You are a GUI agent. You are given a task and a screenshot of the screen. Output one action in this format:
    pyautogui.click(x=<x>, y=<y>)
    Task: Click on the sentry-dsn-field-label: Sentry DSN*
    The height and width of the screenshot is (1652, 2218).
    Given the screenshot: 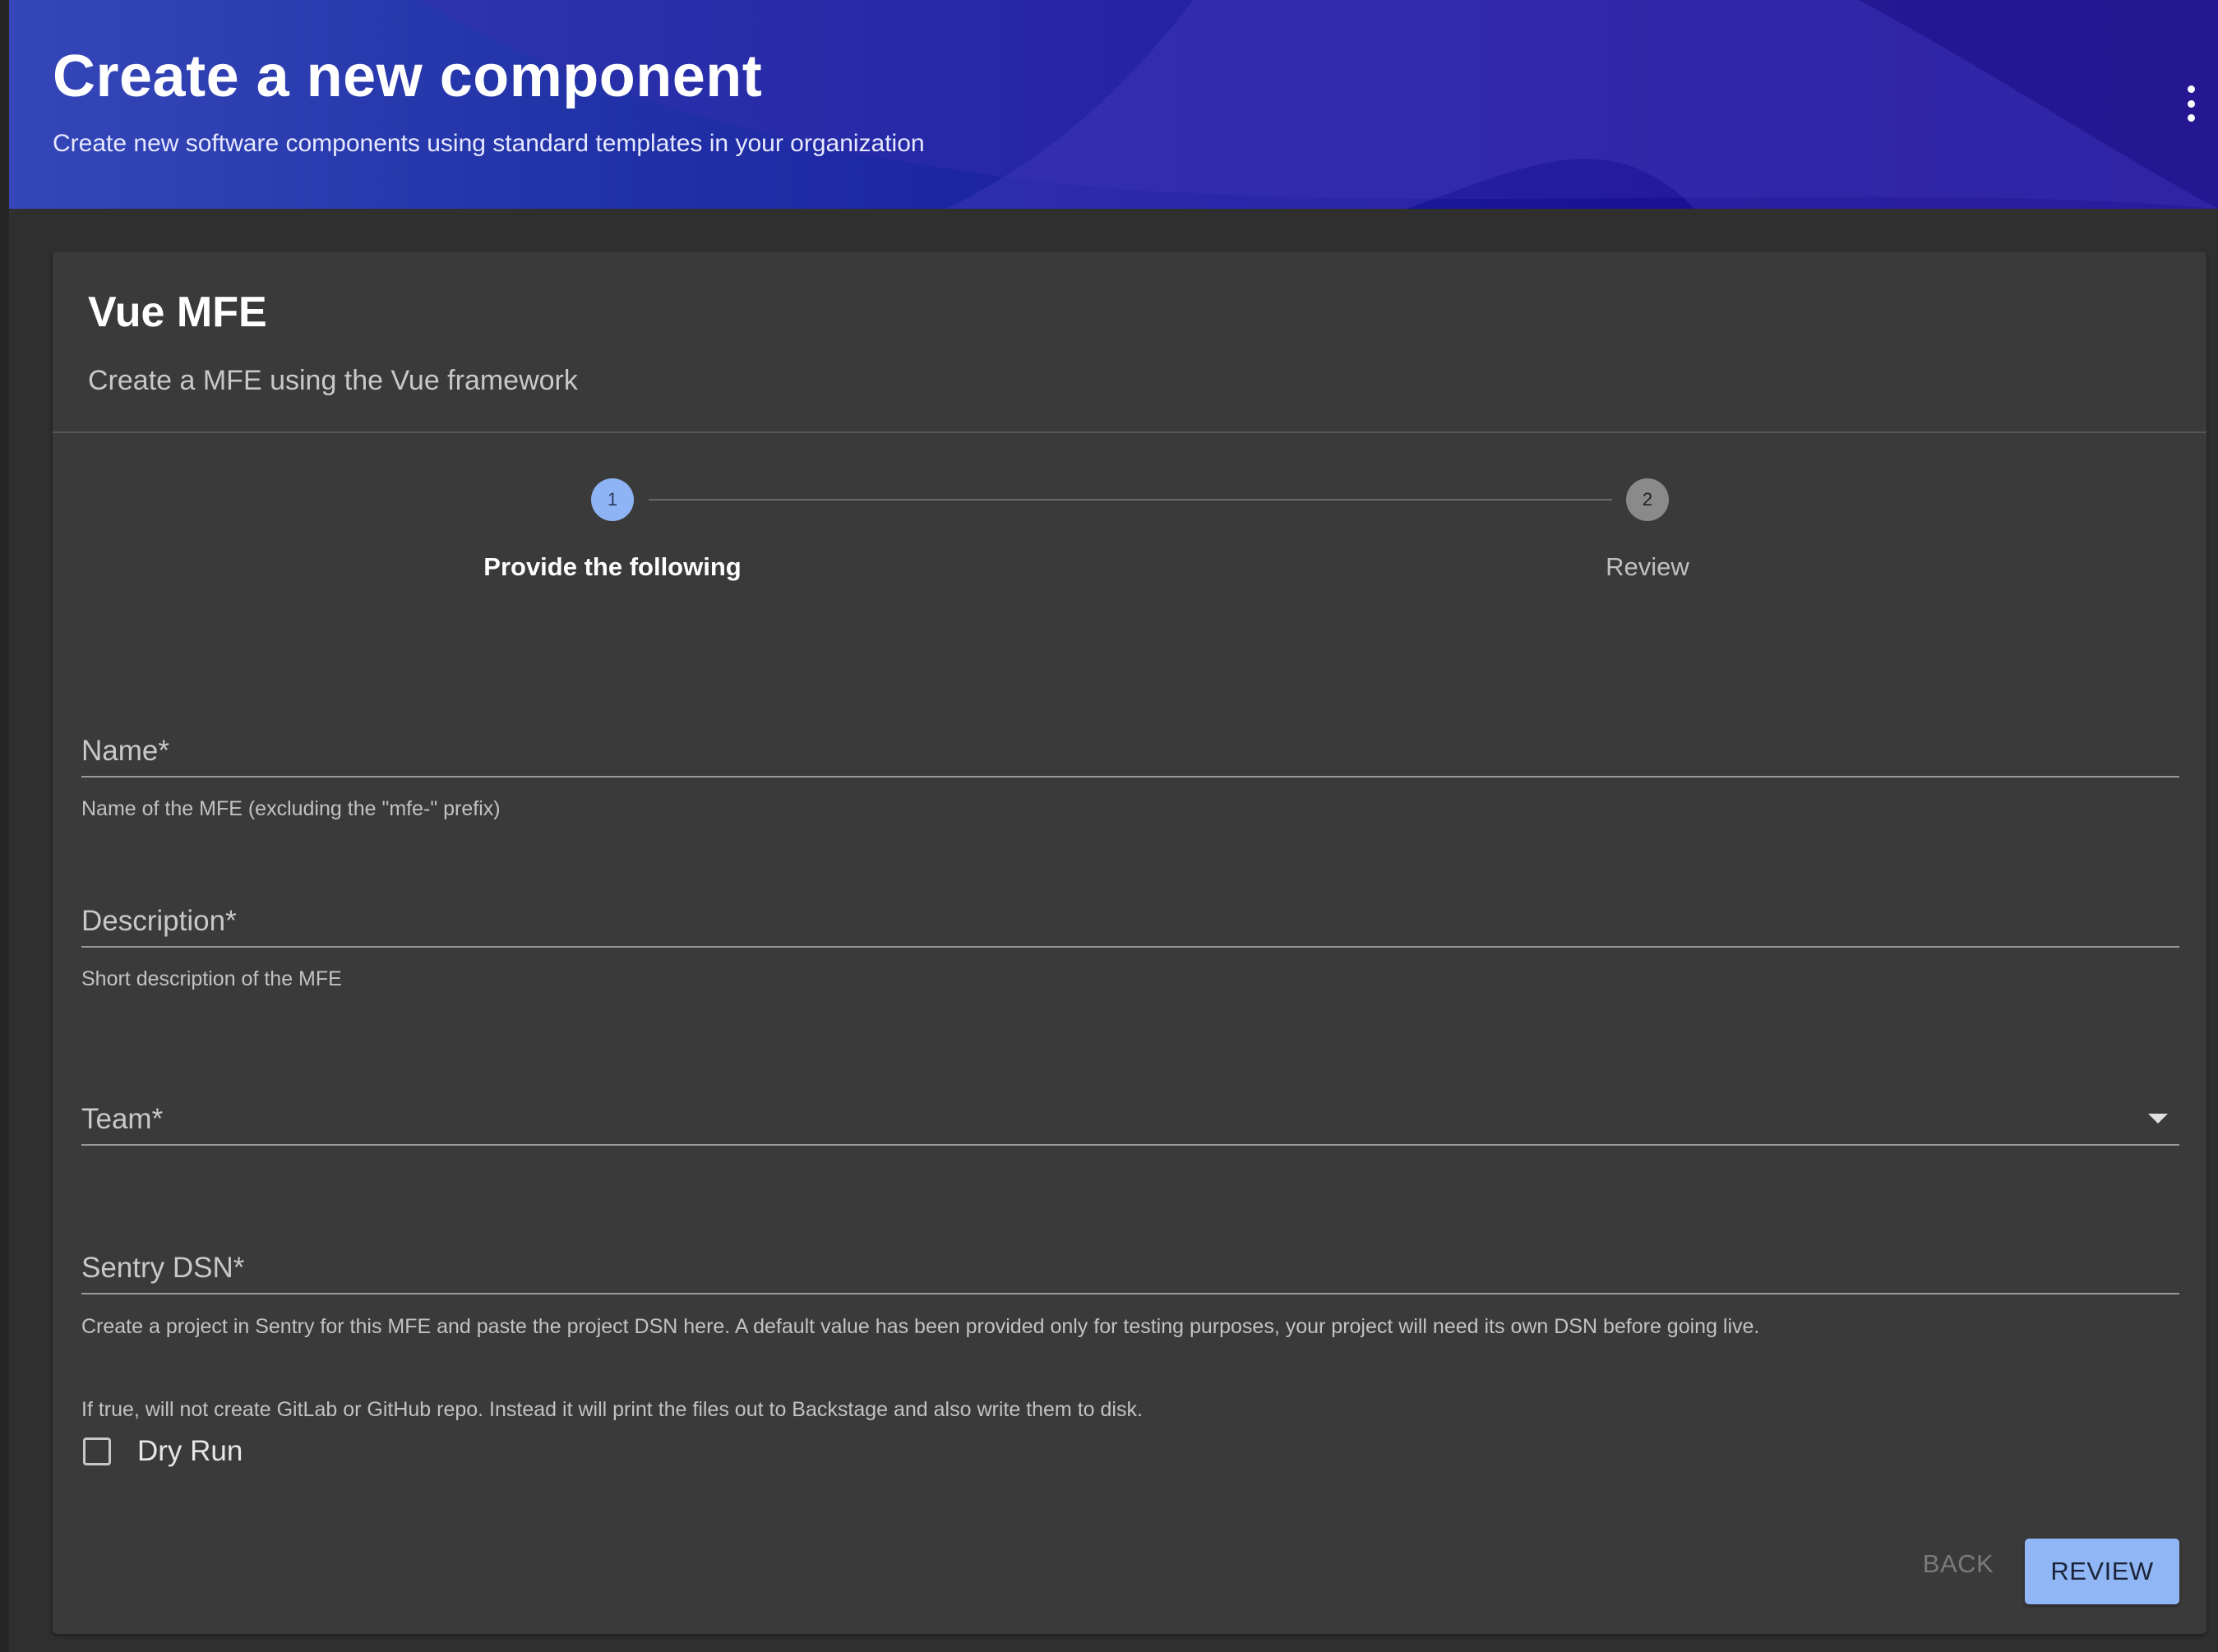 What is the action you would take?
    pyautogui.click(x=163, y=1268)
    